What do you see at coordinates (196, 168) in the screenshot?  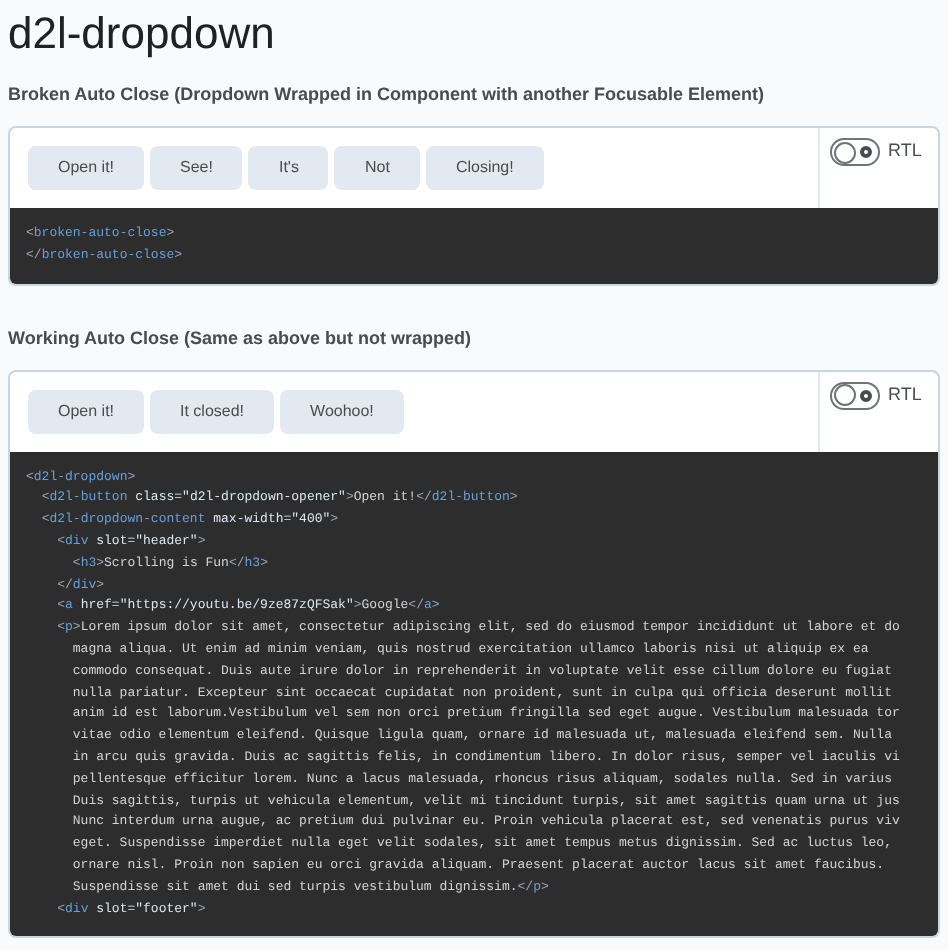 I see `demo-button: See!` at bounding box center [196, 168].